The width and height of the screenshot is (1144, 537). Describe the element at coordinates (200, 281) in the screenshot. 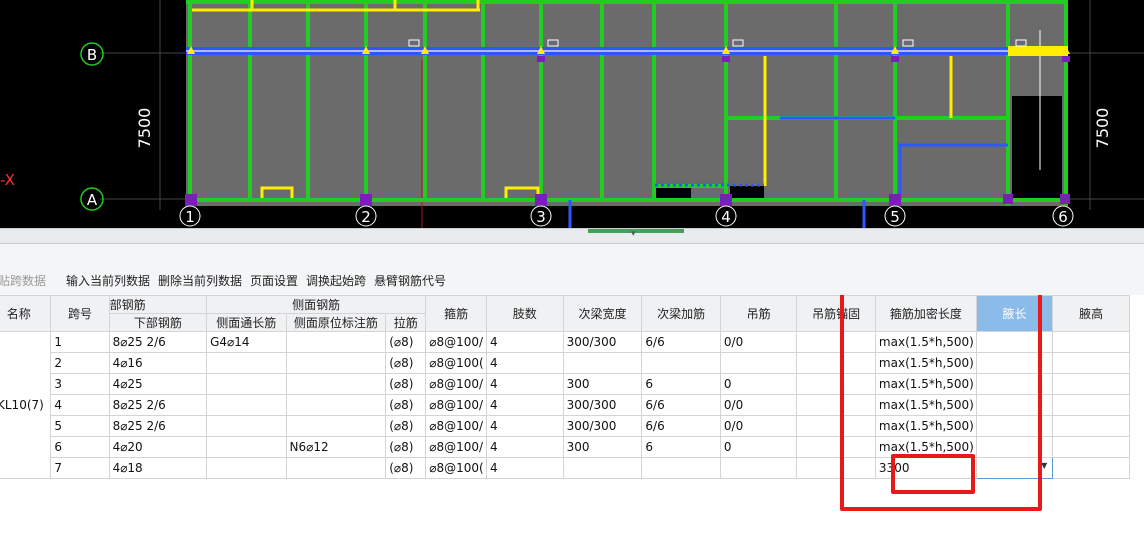

I see `delete-column-data-button: 删除当前列数据` at that location.